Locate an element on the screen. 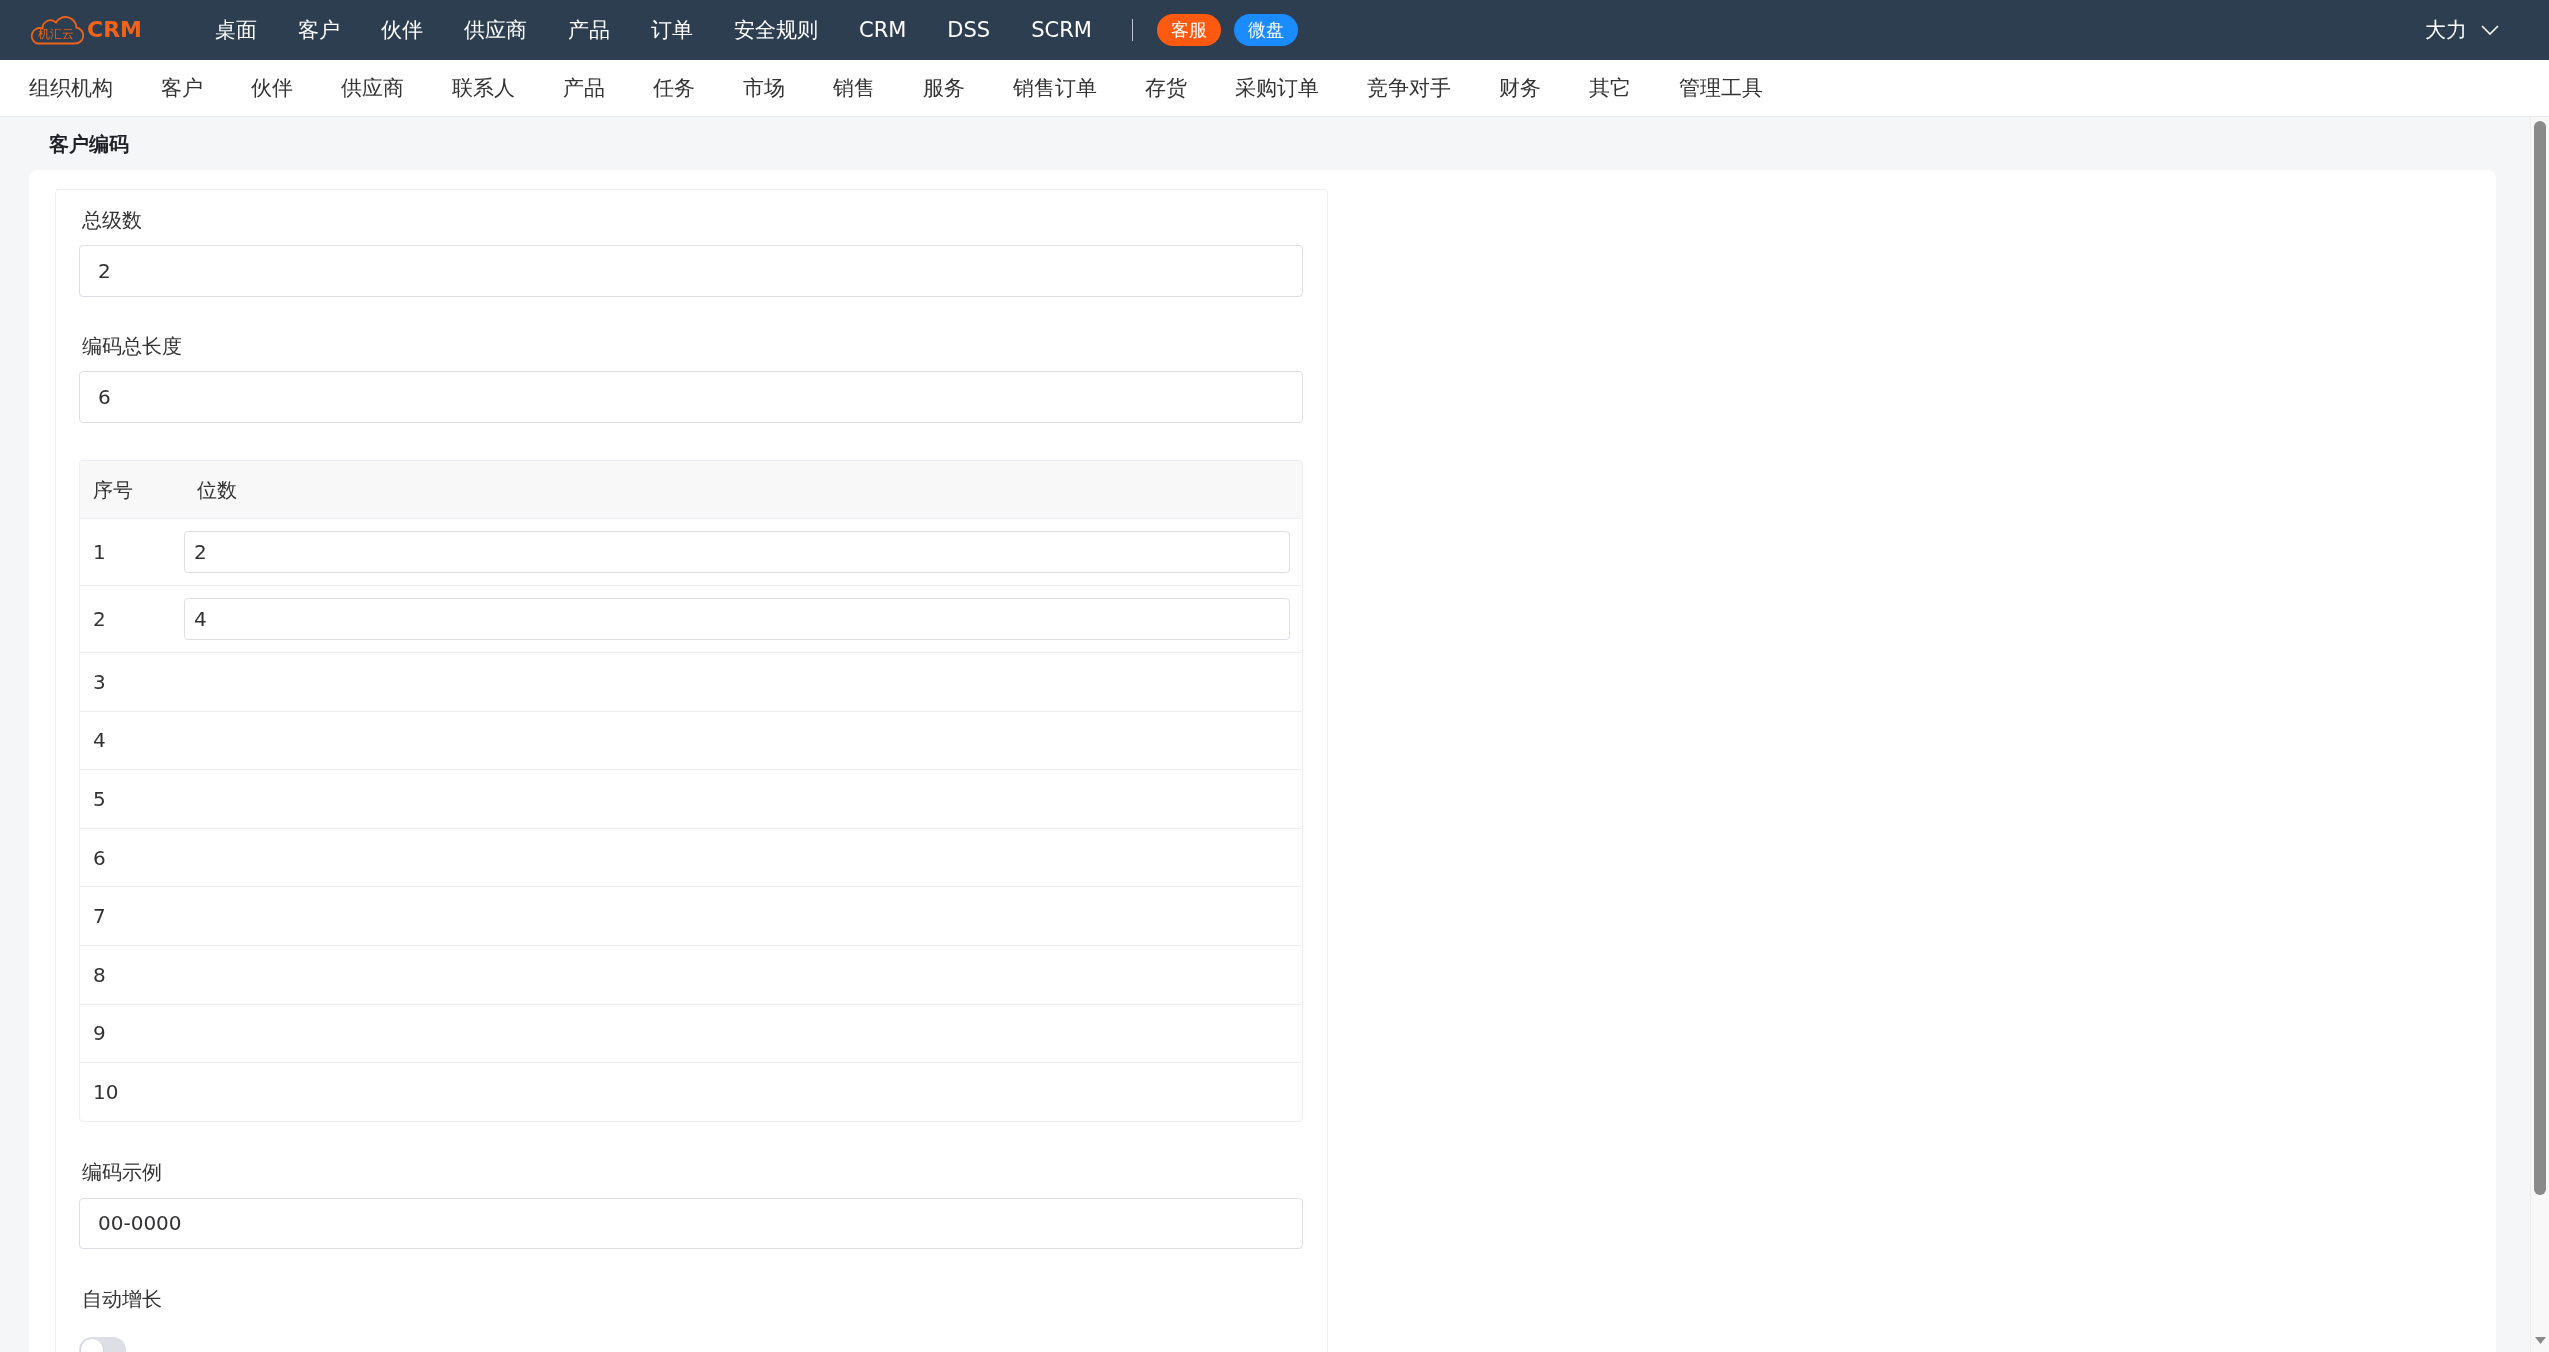  table-cell-text: 1 is located at coordinates (99, 552).